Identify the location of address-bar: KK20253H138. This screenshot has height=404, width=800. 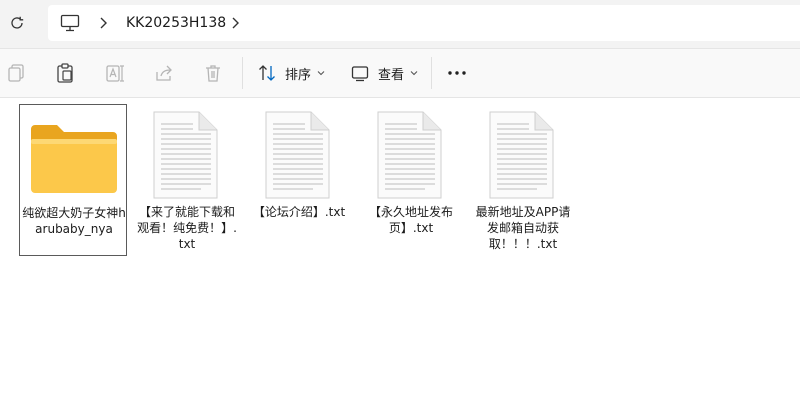
(400, 24).